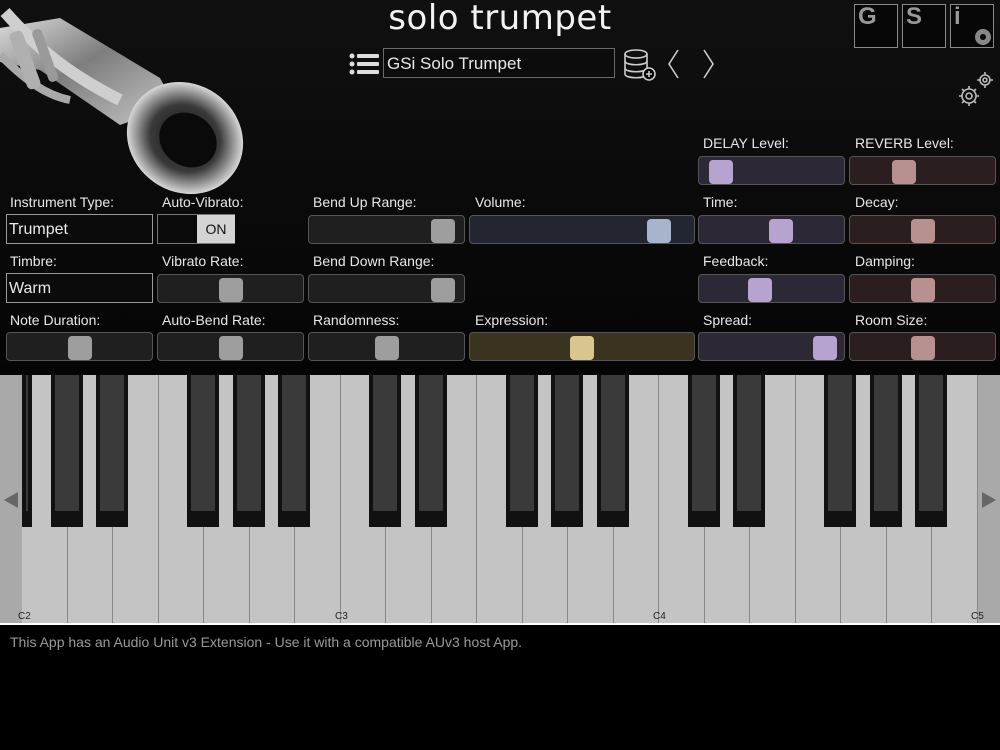 The width and height of the screenshot is (1000, 750). Describe the element at coordinates (977, 616) in the screenshot. I see `octave-label-c5: C5` at that location.